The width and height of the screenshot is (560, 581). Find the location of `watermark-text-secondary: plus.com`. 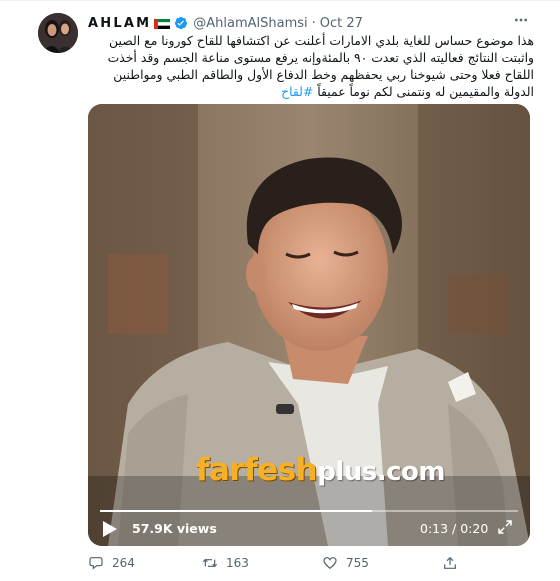

watermark-text-secondary: plus.com is located at coordinates (381, 472).